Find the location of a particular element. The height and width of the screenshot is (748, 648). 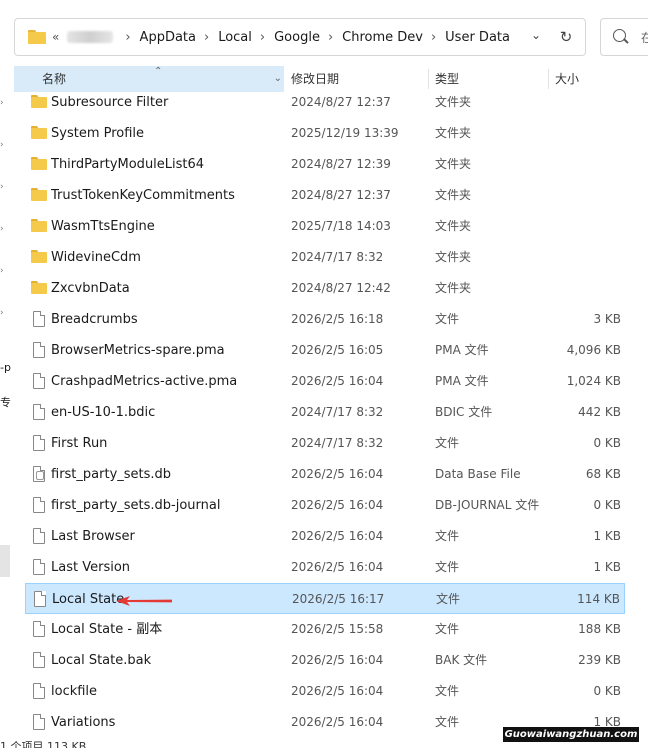

watermark: Guowaiwangzhuan.com is located at coordinates (571, 734).